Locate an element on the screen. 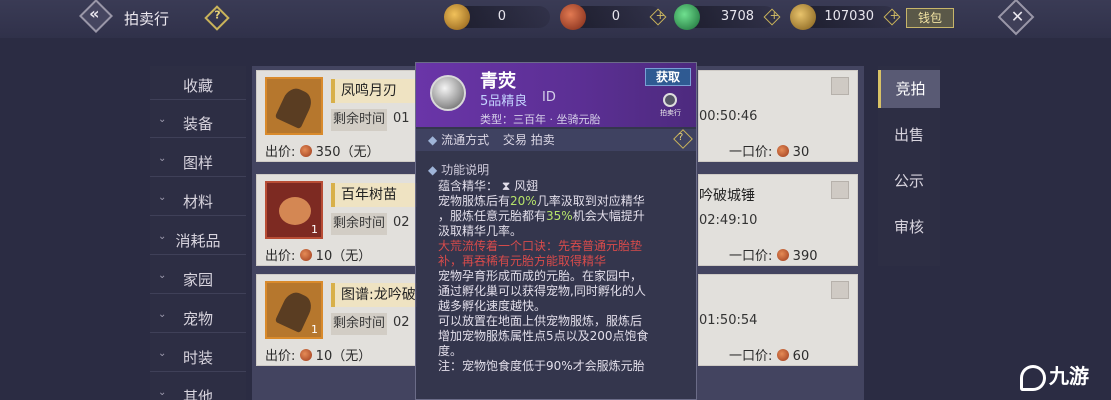  close-icon: ✕ is located at coordinates (1017, 16).